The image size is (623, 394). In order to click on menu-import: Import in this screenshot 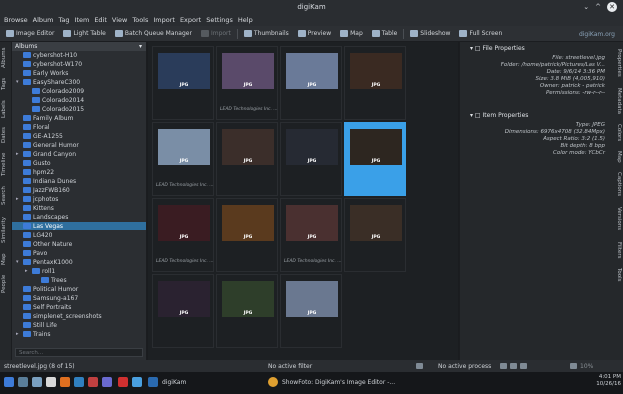, I will do `click(164, 20)`.